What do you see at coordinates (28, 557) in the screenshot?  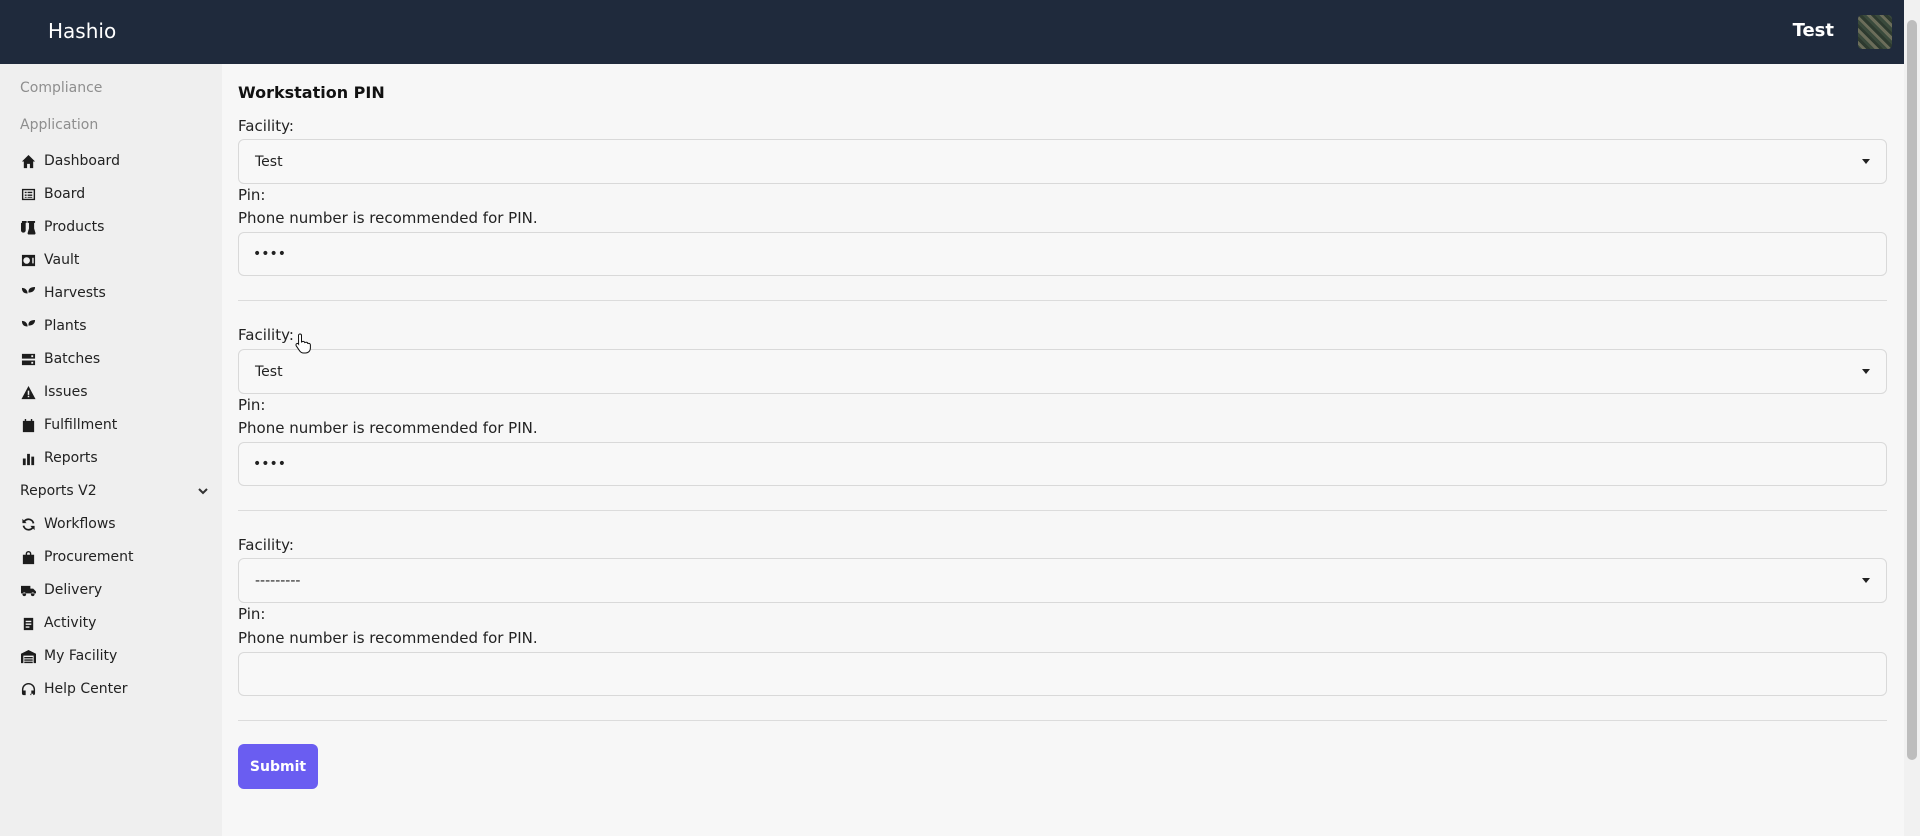 I see `shopping-bag-icon` at bounding box center [28, 557].